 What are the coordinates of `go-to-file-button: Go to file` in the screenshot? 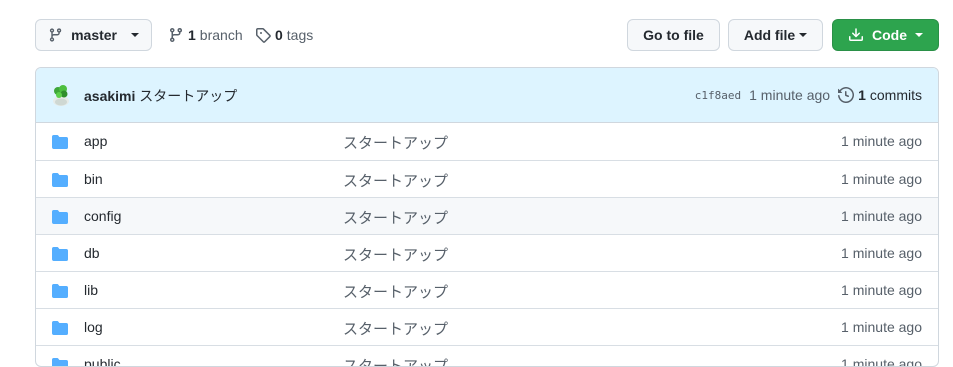 It's located at (673, 35).